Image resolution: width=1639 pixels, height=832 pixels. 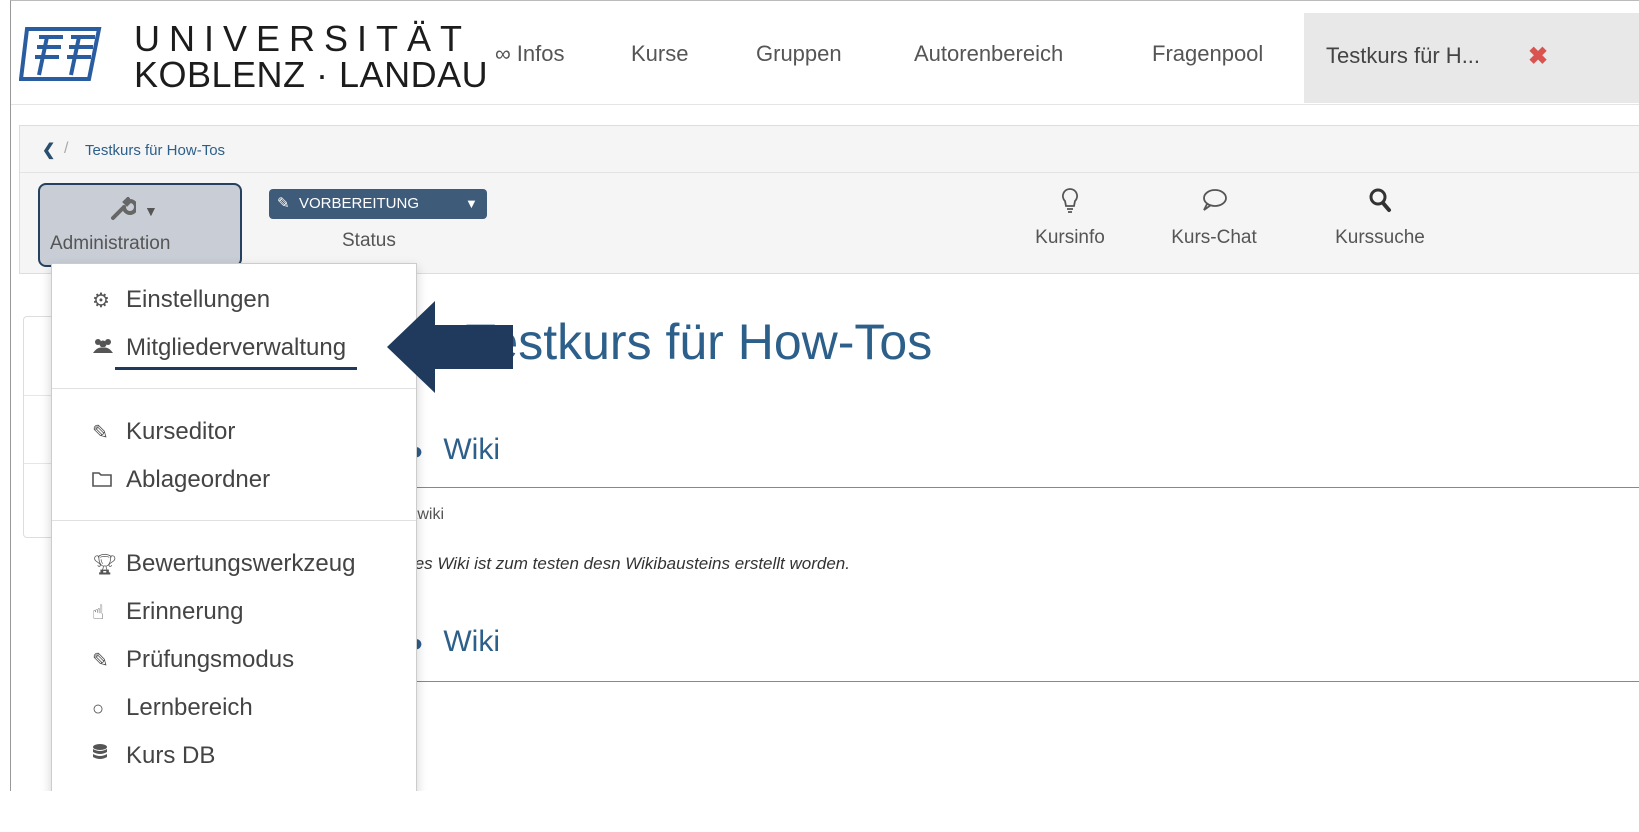 What do you see at coordinates (110, 243) in the screenshot?
I see `administration-label: Administration` at bounding box center [110, 243].